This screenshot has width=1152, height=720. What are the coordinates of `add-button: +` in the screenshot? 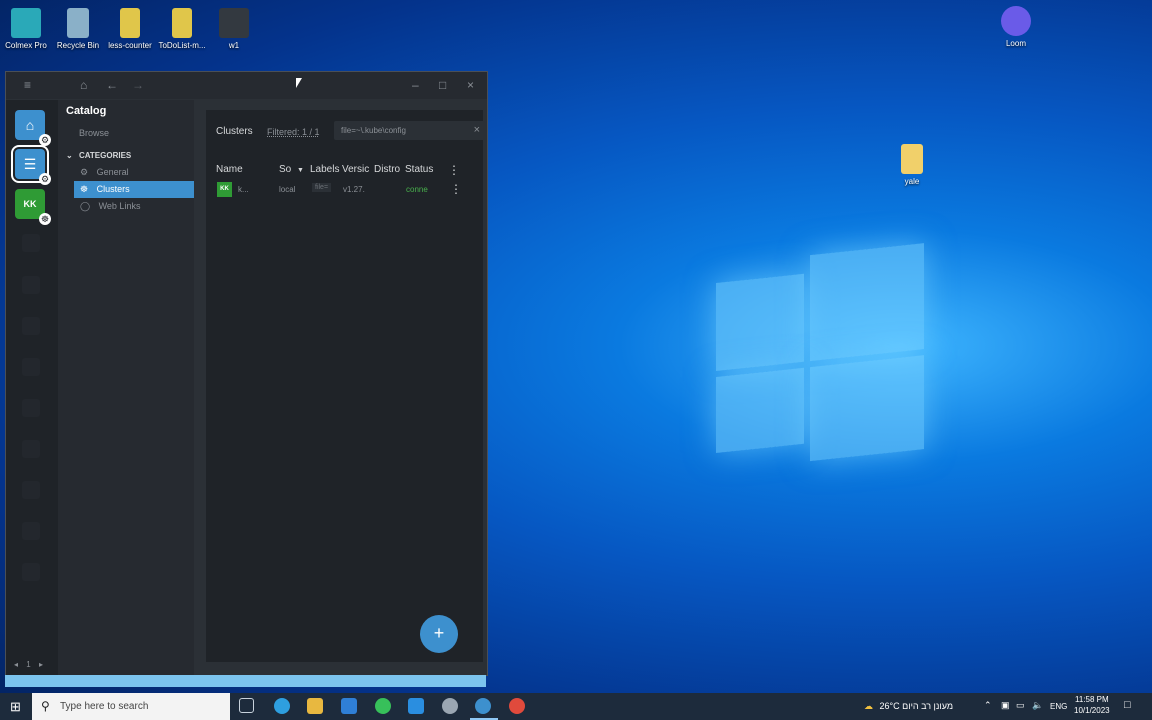 It's located at (439, 634).